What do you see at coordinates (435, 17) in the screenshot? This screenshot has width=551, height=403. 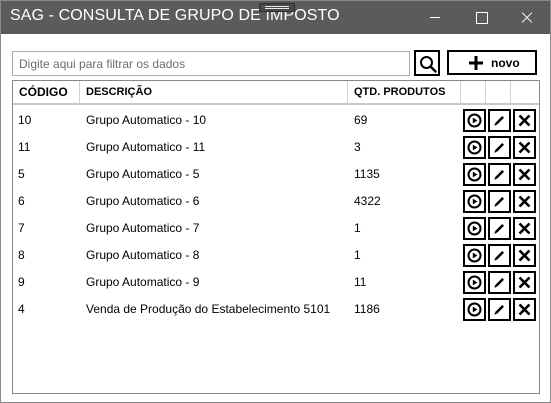 I see `minimize-button` at bounding box center [435, 17].